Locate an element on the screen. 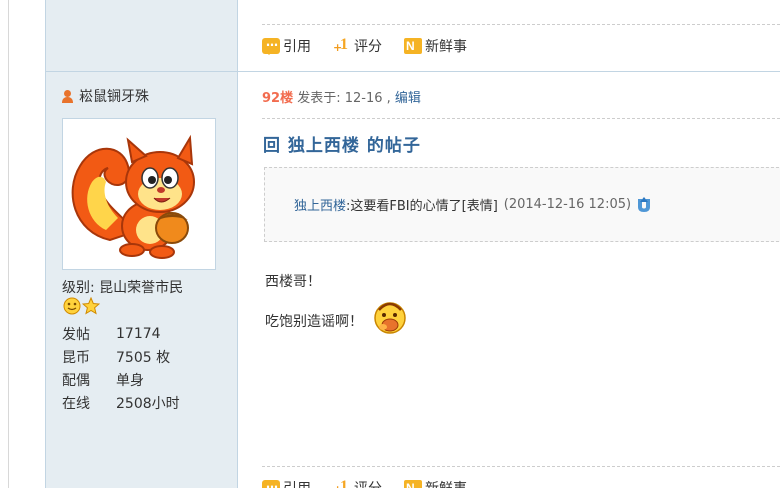 The width and height of the screenshot is (780, 488). level-badges is located at coordinates (81, 306).